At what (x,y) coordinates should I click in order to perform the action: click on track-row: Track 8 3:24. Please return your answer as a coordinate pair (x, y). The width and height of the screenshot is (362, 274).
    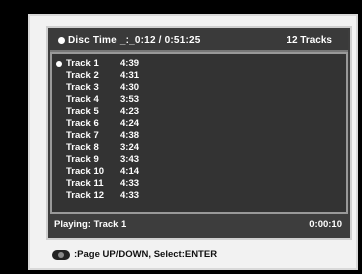
    Looking at the image, I should click on (199, 148).